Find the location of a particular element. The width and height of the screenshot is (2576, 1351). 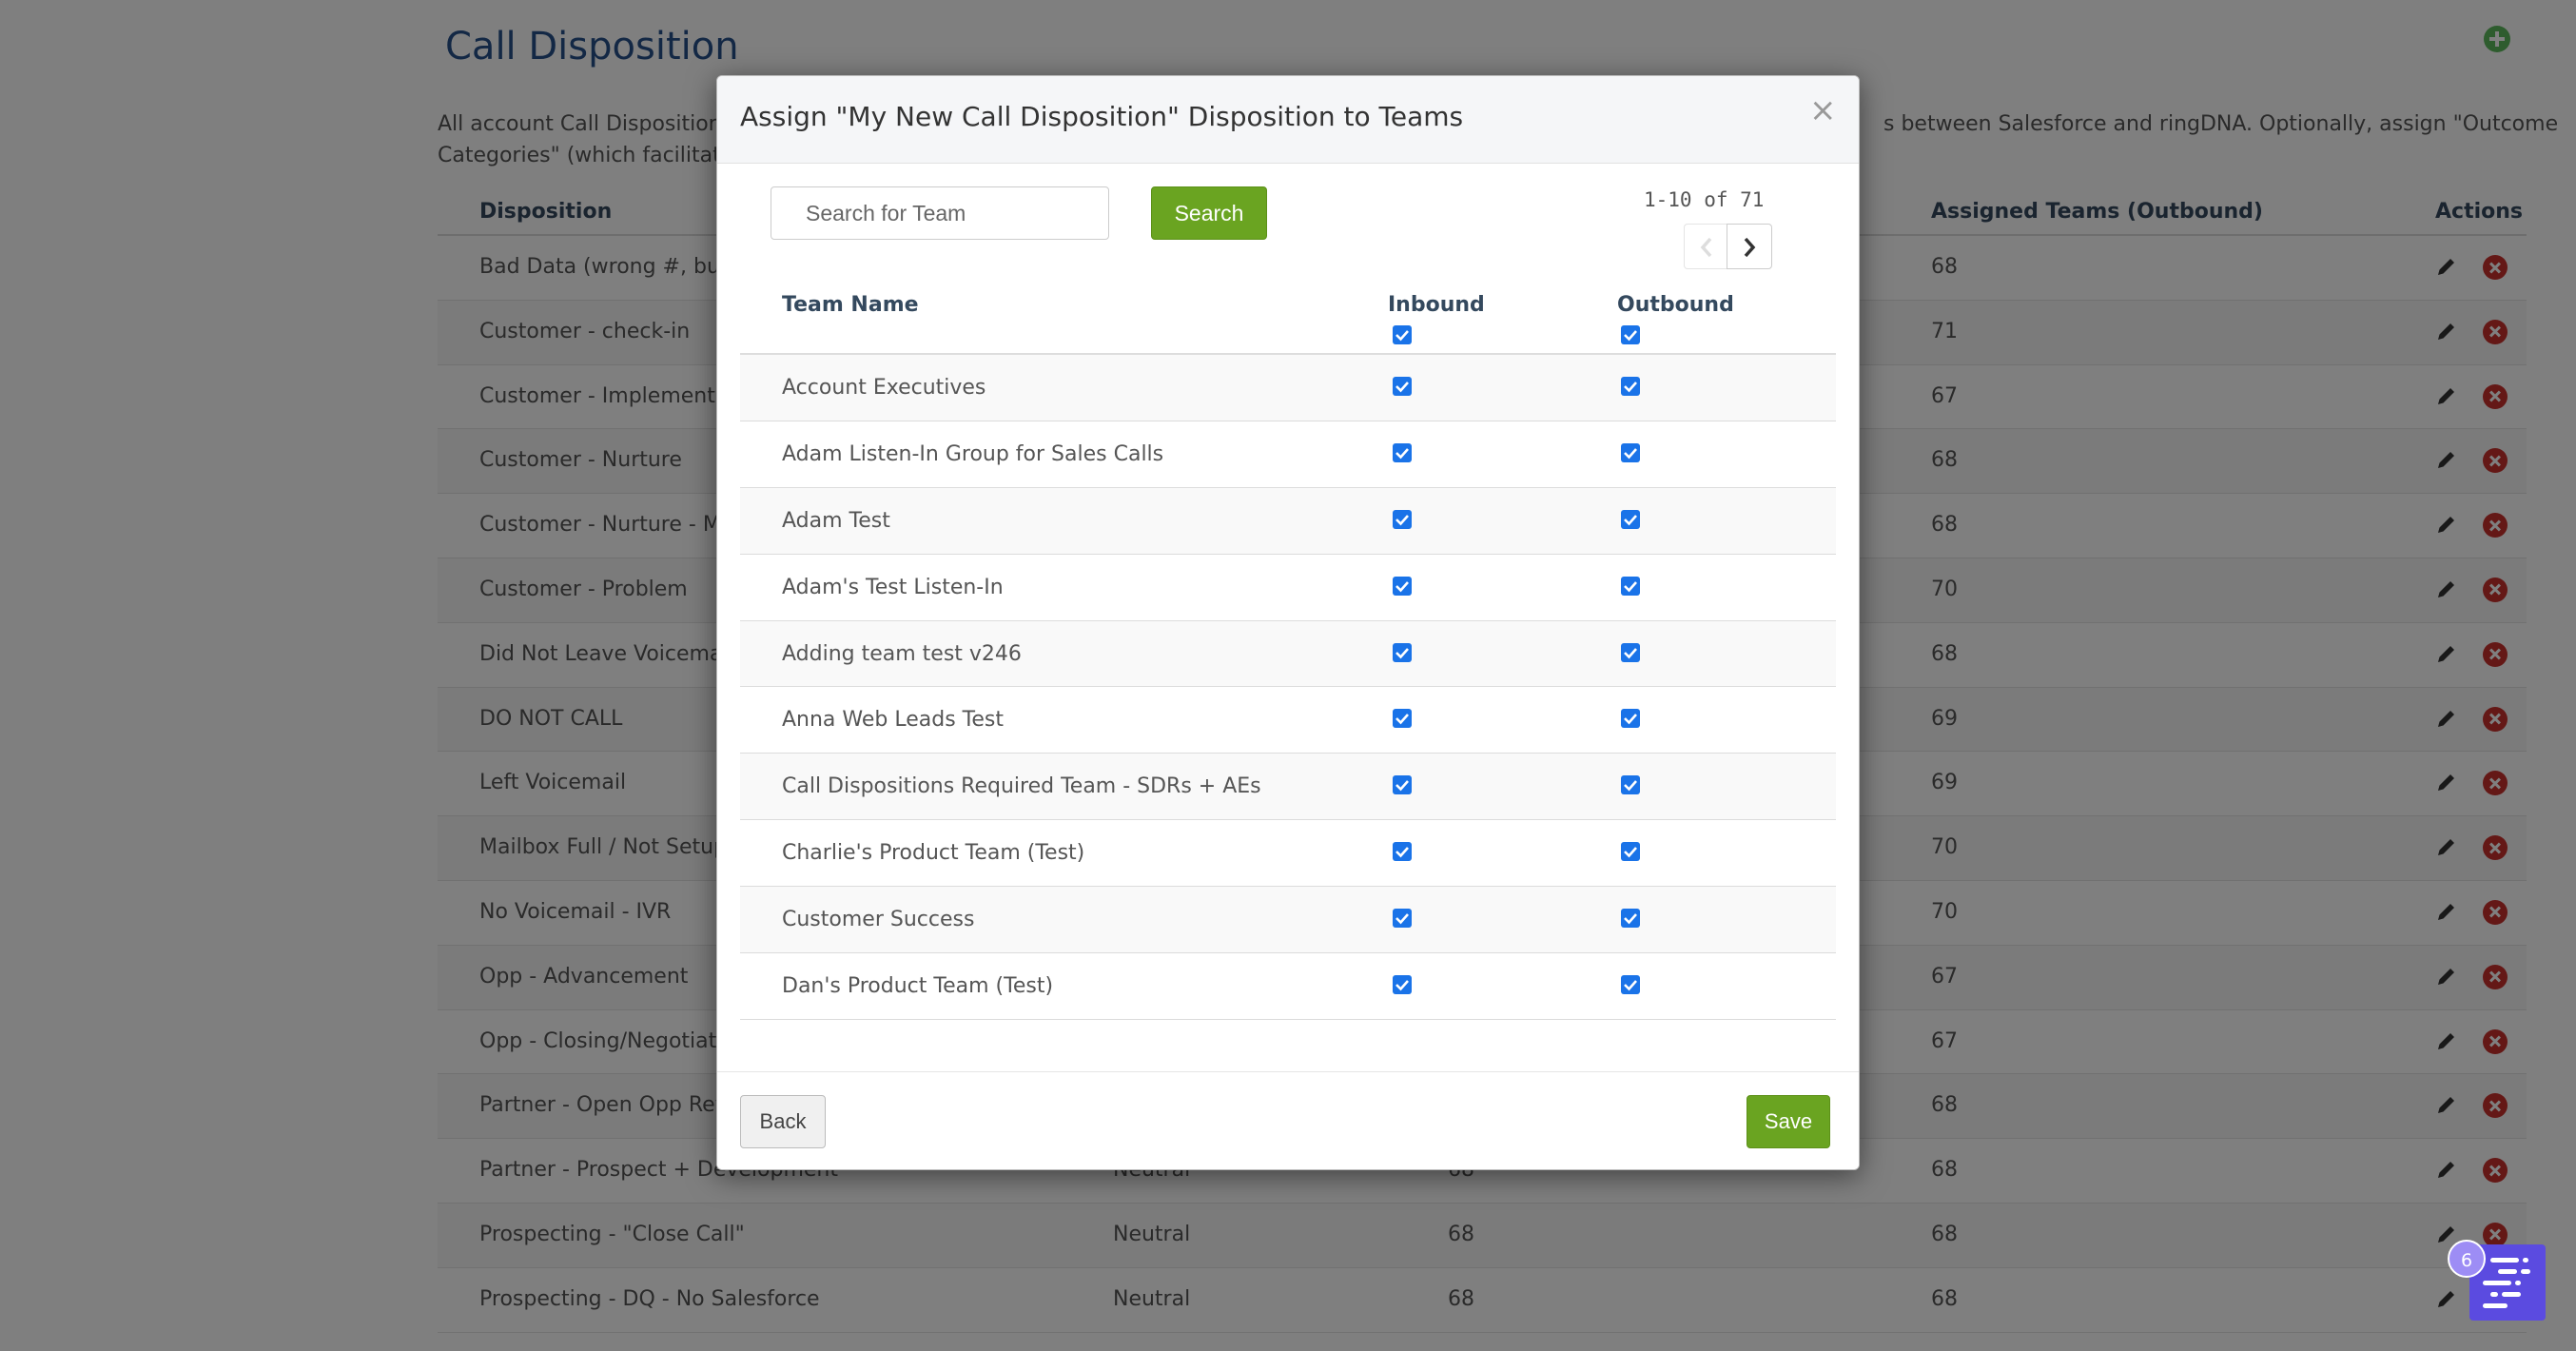

close-icon: × is located at coordinates (1823, 110).